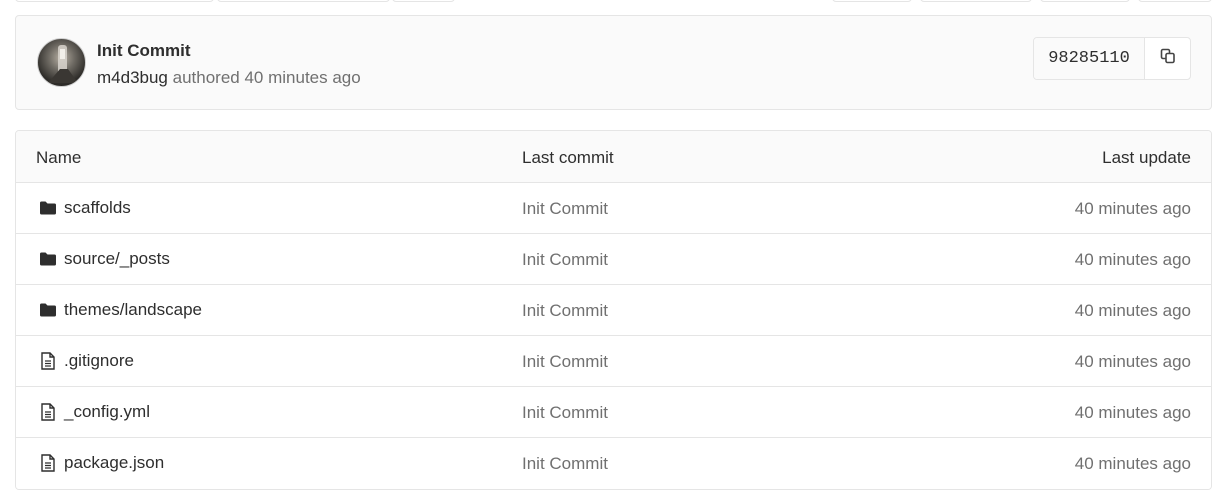 This screenshot has width=1215, height=495. I want to click on table-row: .gitignore Init Commit 40 minutes ago, so click(613, 361).